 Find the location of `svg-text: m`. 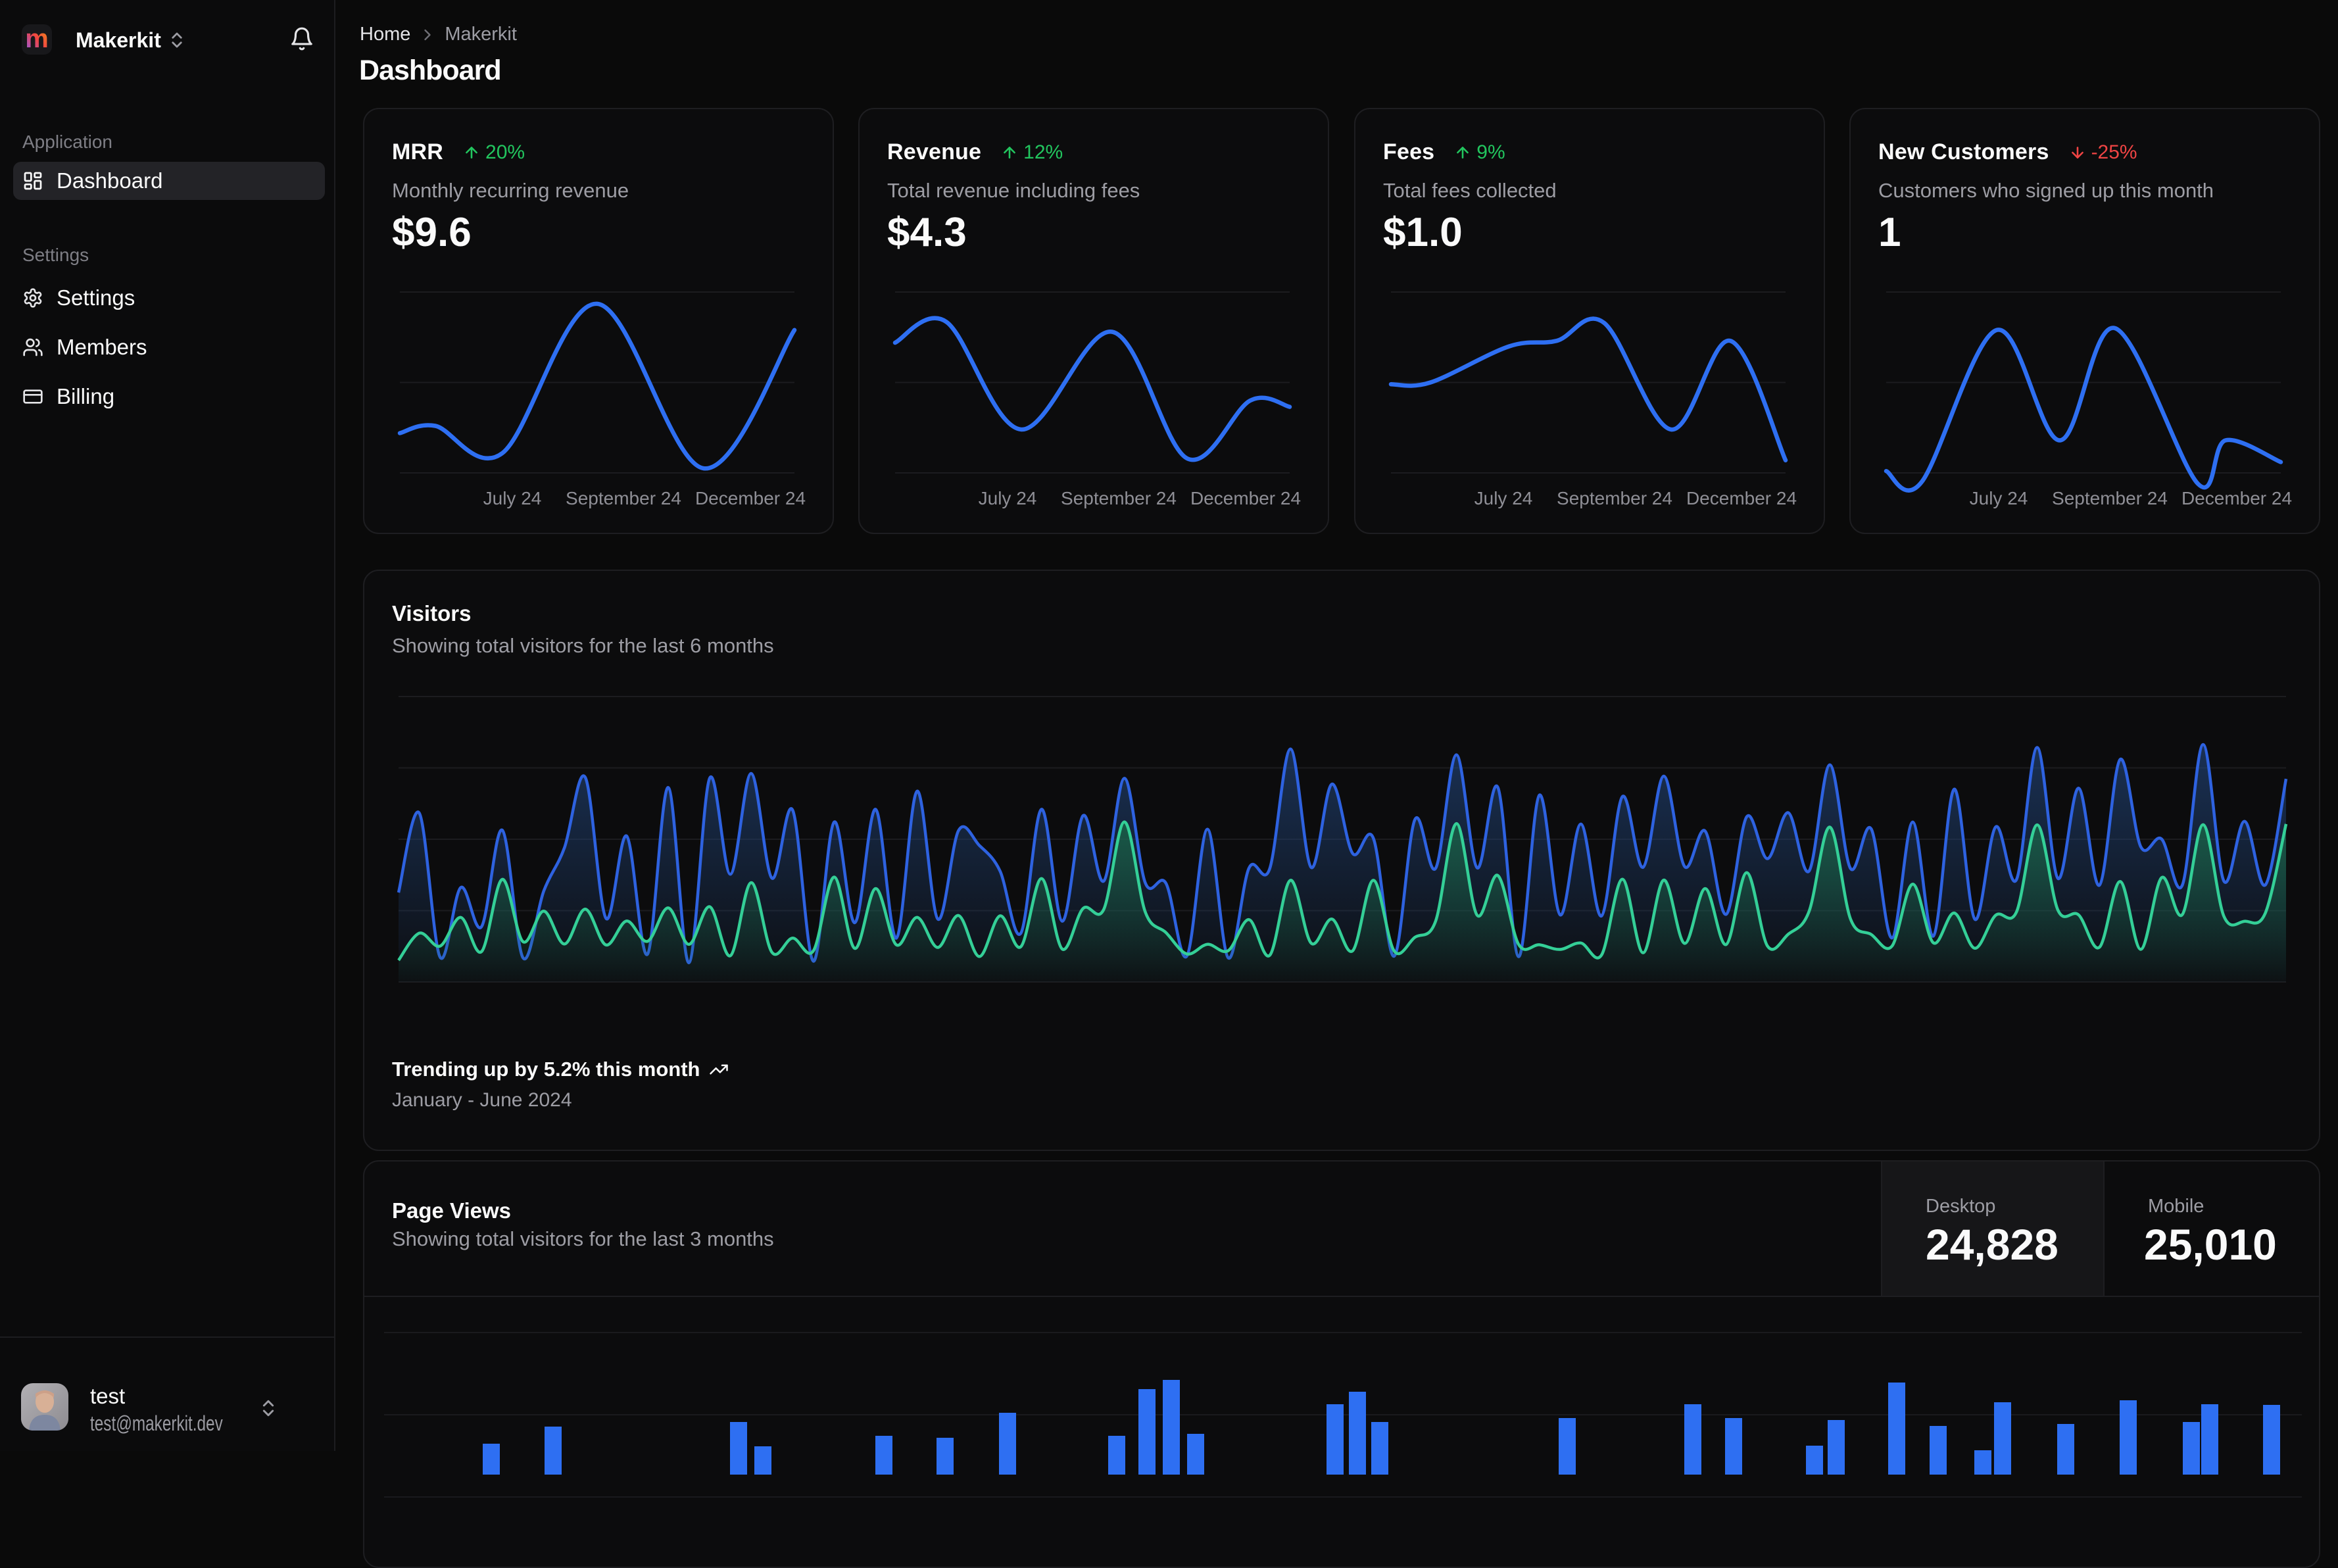

svg-text: m is located at coordinates (37, 38).